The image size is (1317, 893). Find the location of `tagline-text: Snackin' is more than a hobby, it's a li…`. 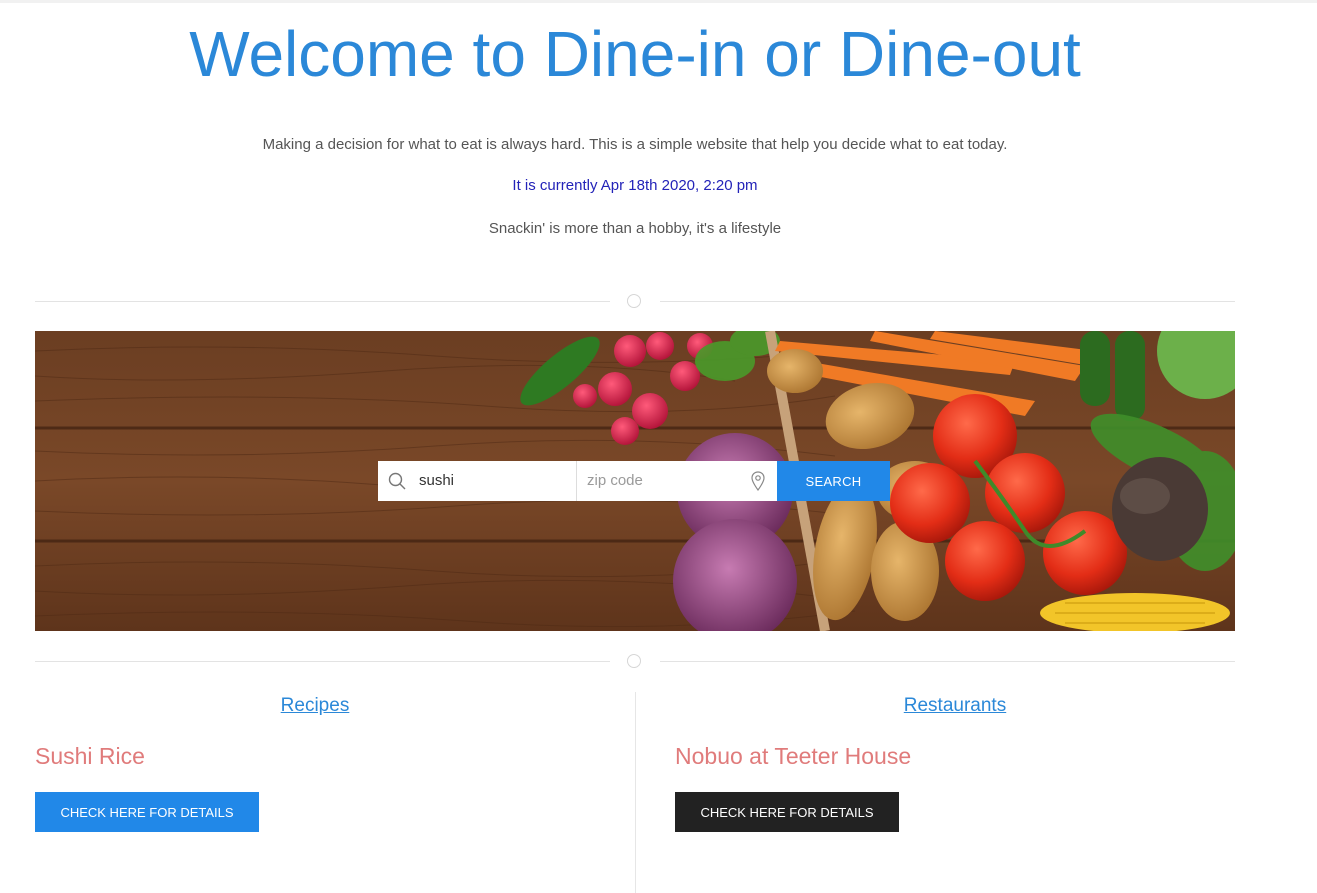

tagline-text: Snackin' is more than a hobby, it's a li… is located at coordinates (635, 228).